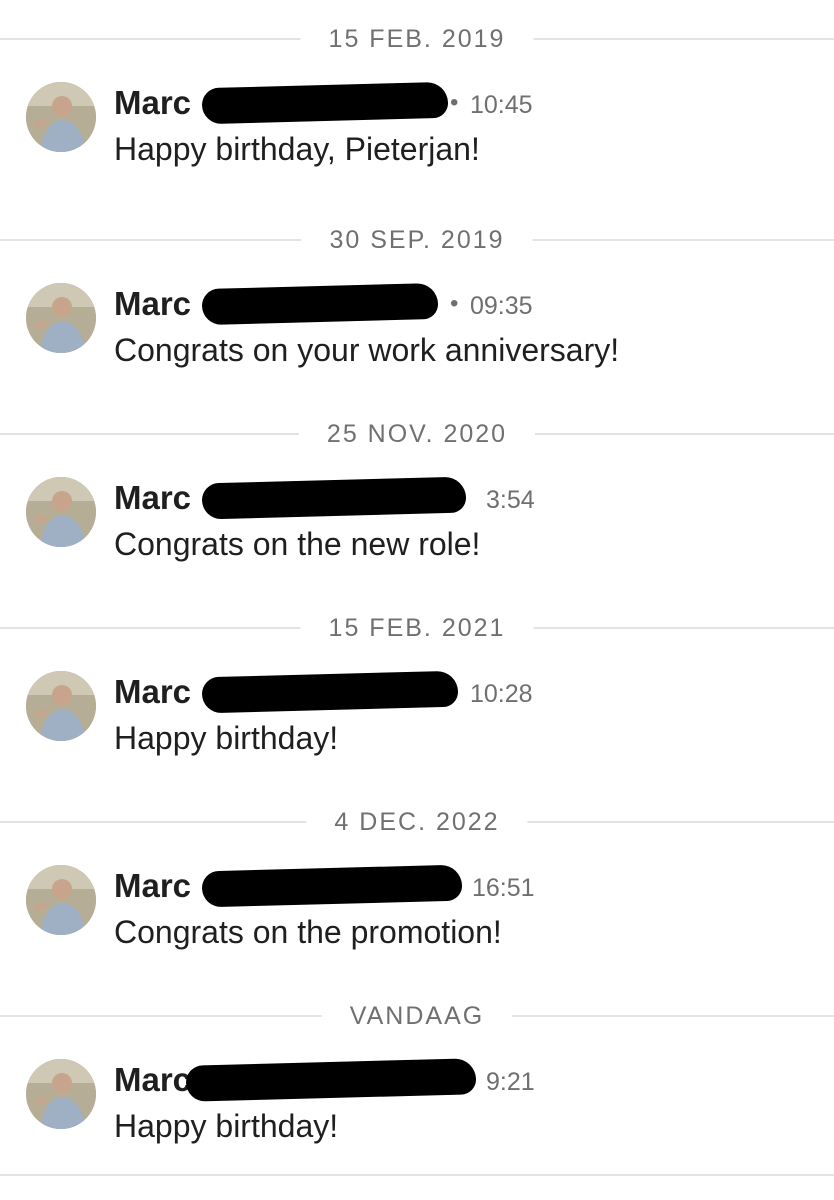 Image resolution: width=834 pixels, height=1200 pixels. Describe the element at coordinates (297, 149) in the screenshot. I see `message-text: Happy birthday, Pieterjan!` at that location.